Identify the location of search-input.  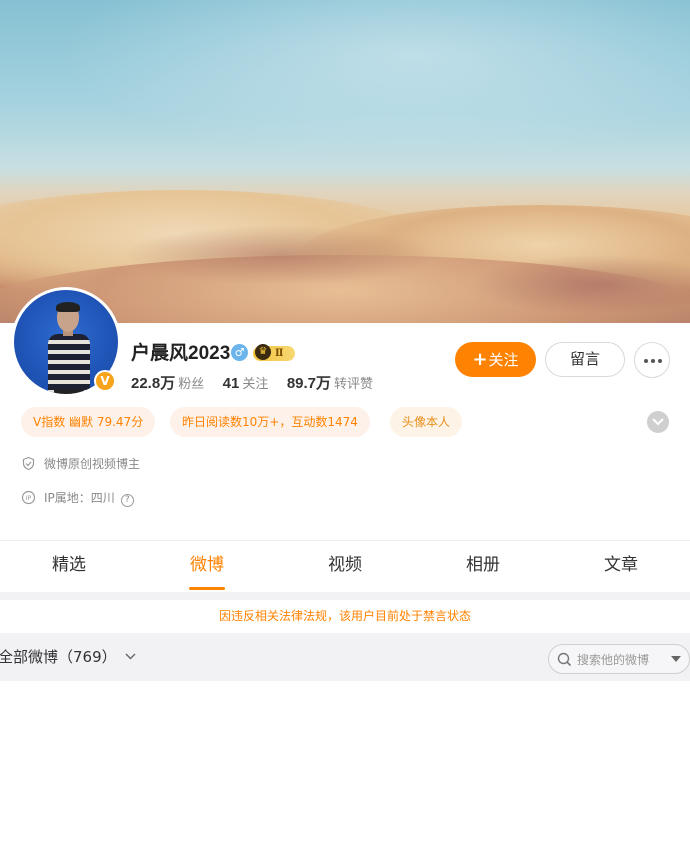
(623, 659).